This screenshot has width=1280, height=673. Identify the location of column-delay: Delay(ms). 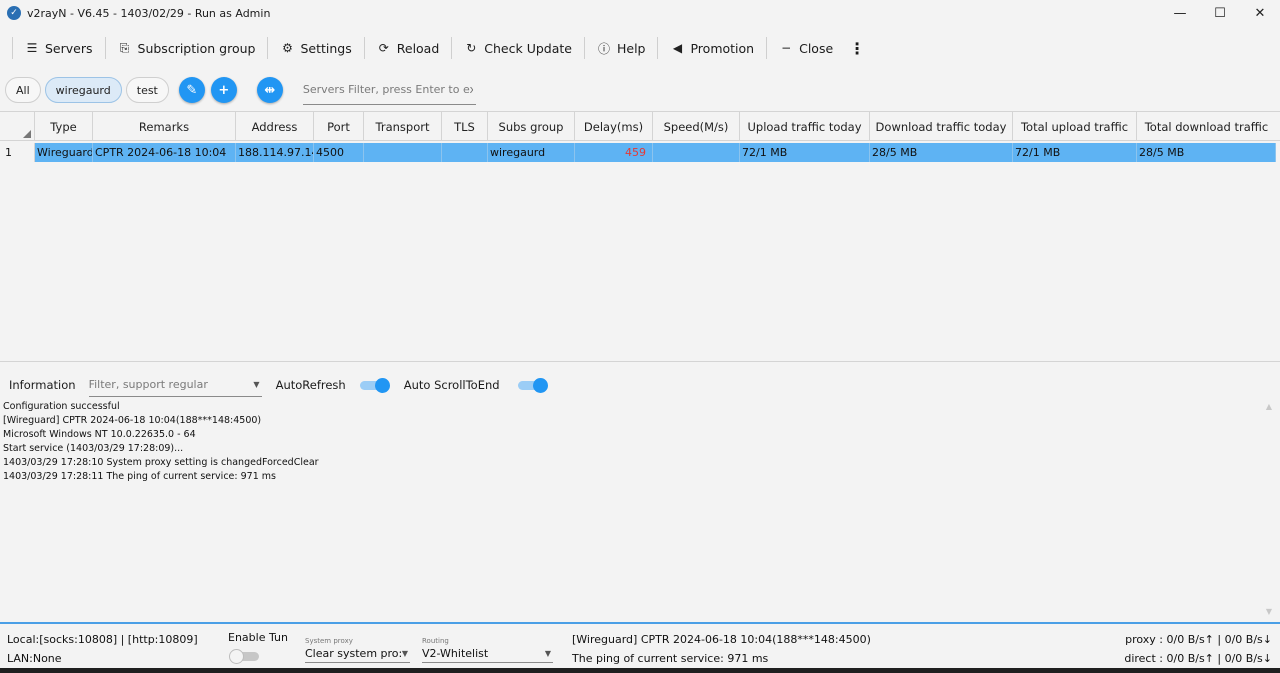
(614, 126).